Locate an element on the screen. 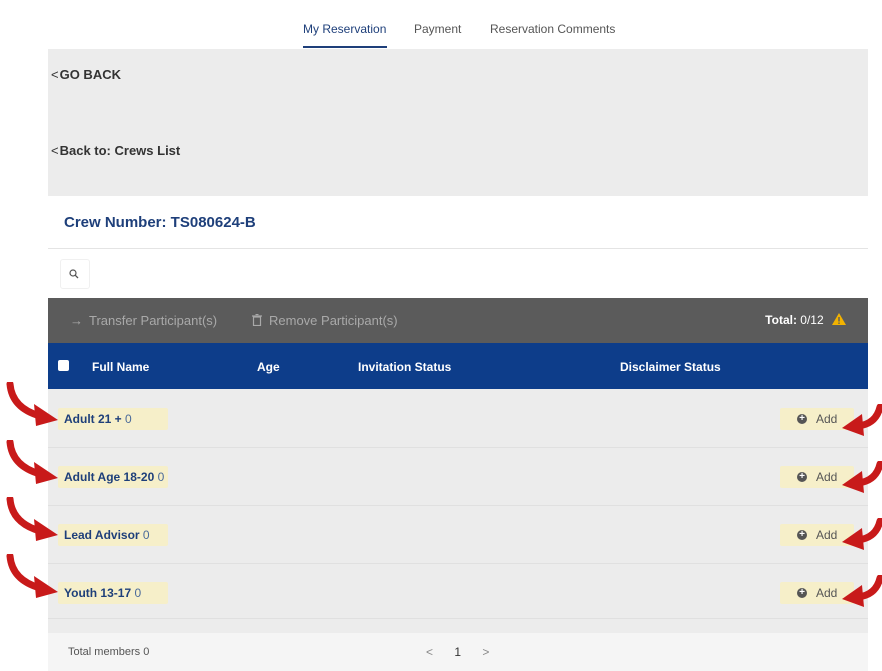  group-label: Adult Age 18-20 0 is located at coordinates (113, 477).